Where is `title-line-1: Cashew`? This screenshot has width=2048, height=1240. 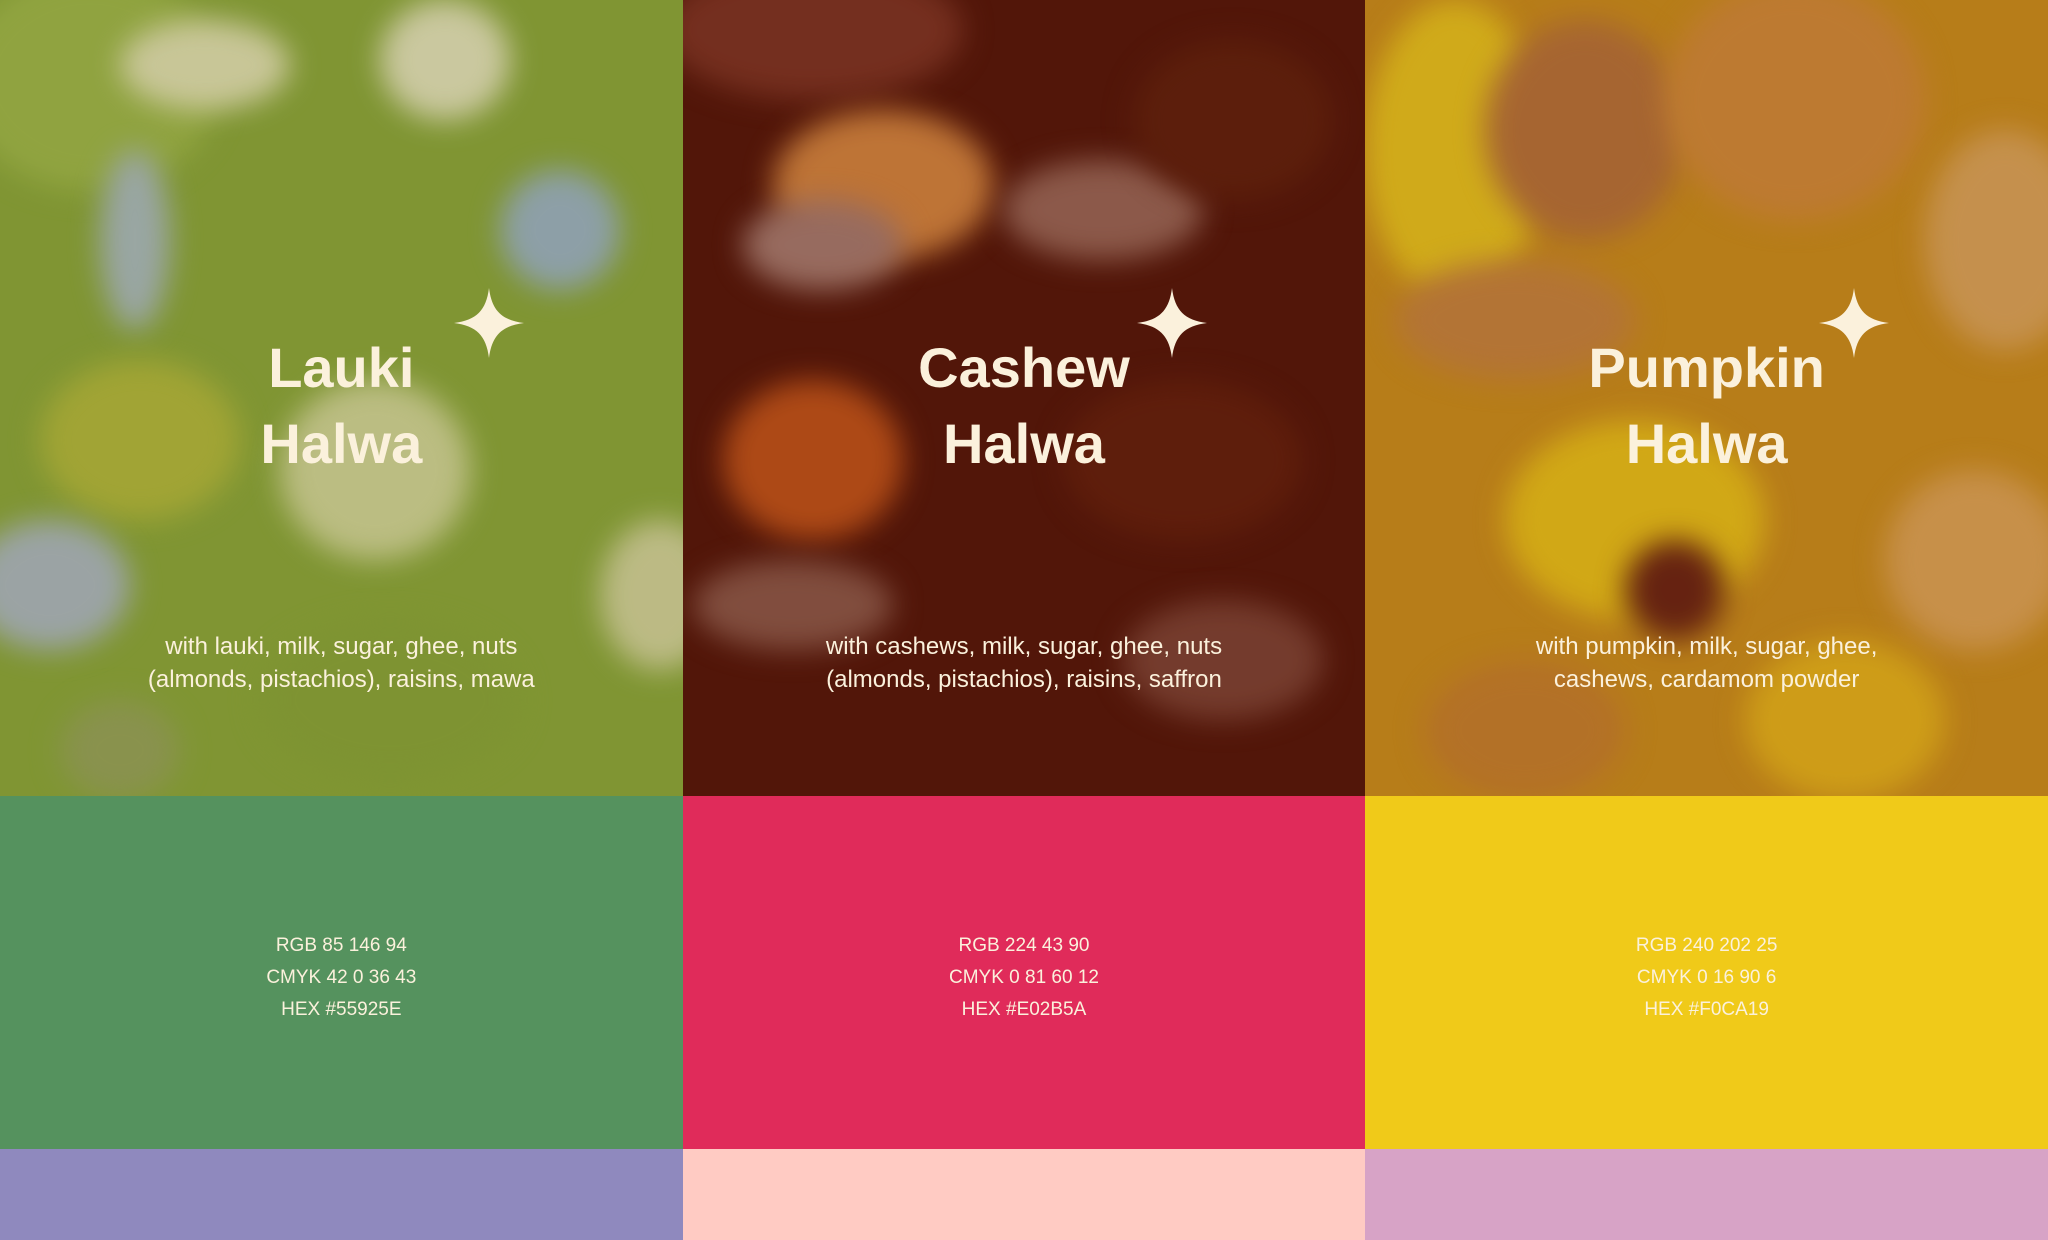 title-line-1: Cashew is located at coordinates (1024, 367).